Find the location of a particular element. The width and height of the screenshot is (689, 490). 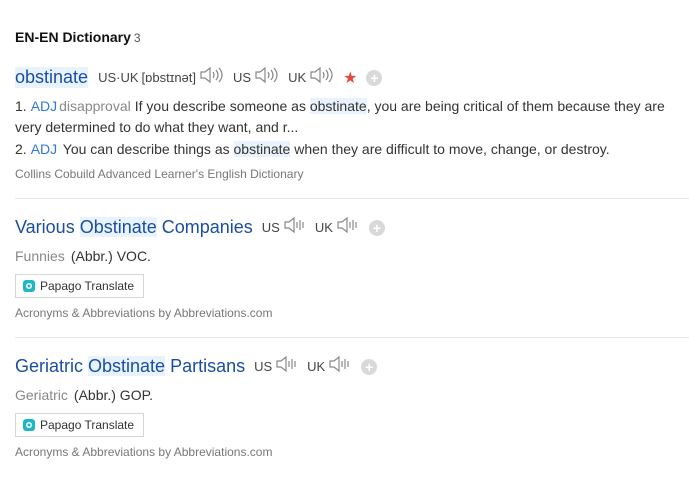

speaker-icon is located at coordinates (211, 77).